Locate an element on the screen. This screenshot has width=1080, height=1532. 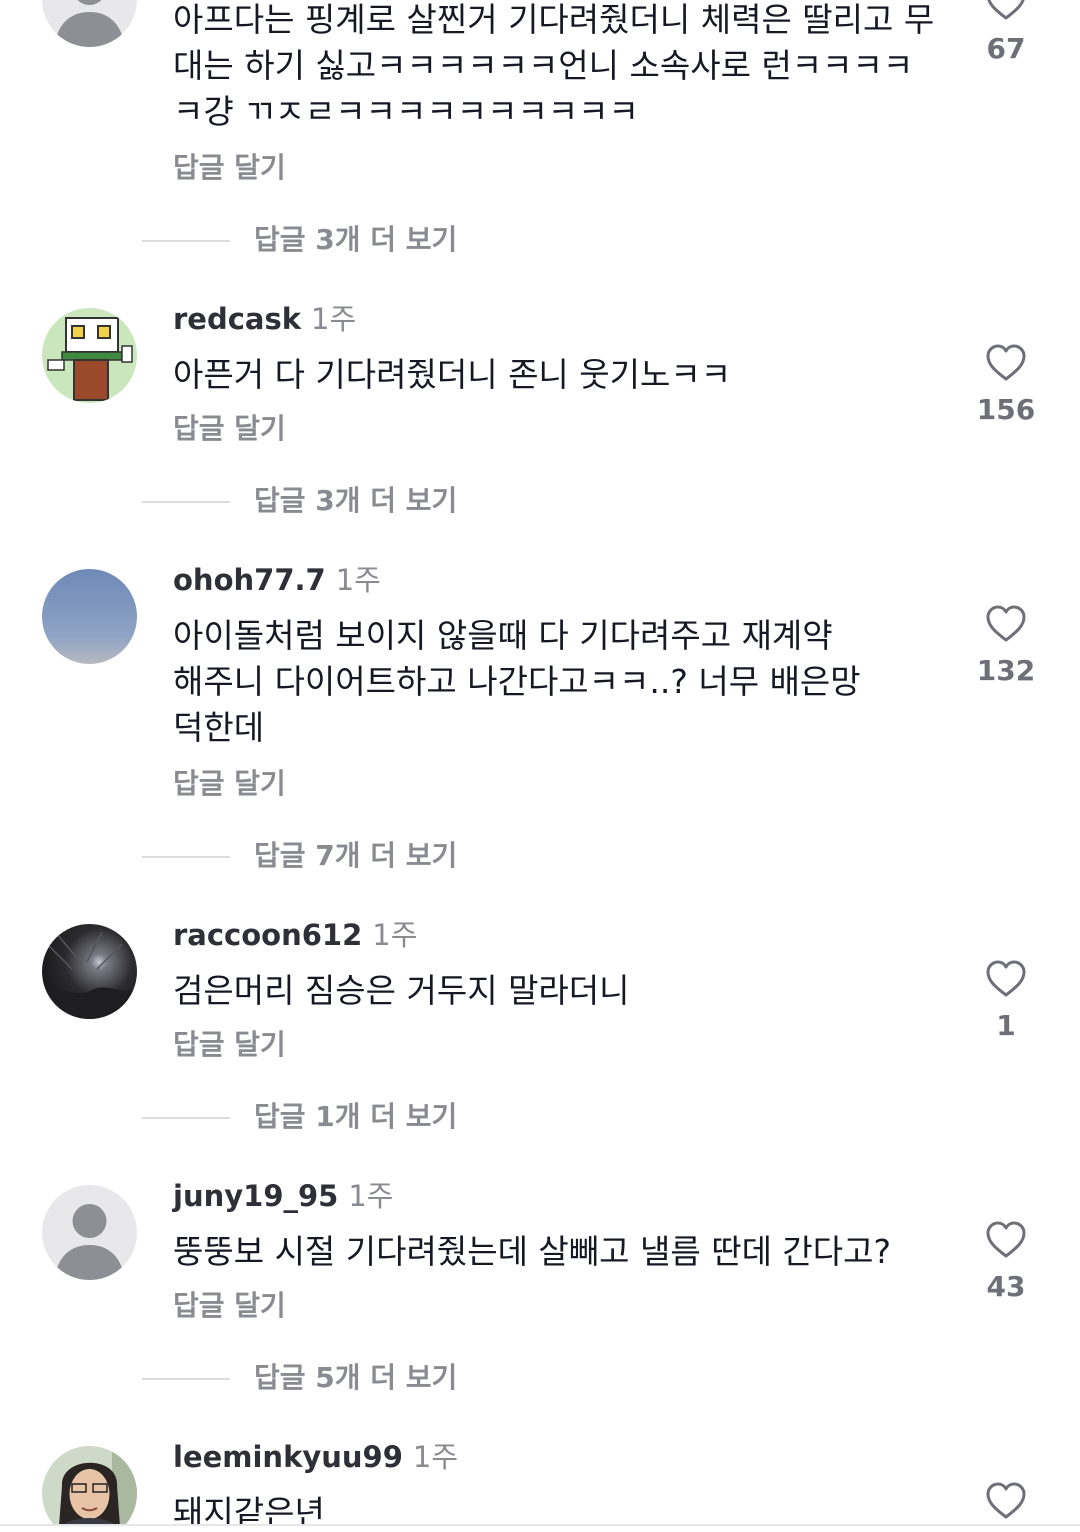
like-button is located at coordinates (1006, 1501).